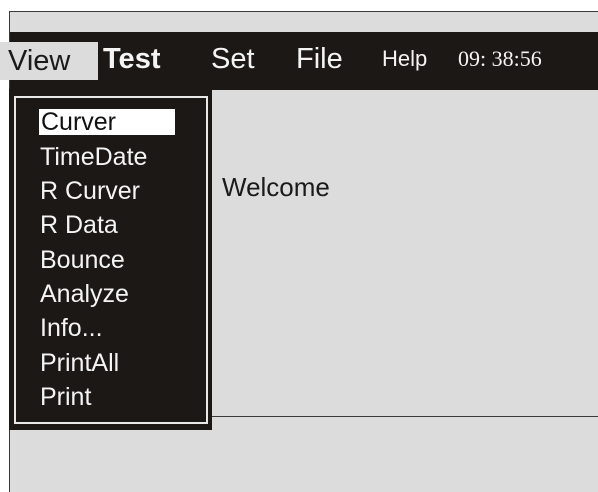 The width and height of the screenshot is (598, 492). What do you see at coordinates (500, 58) in the screenshot?
I see `clock-display: 09: 38:56` at bounding box center [500, 58].